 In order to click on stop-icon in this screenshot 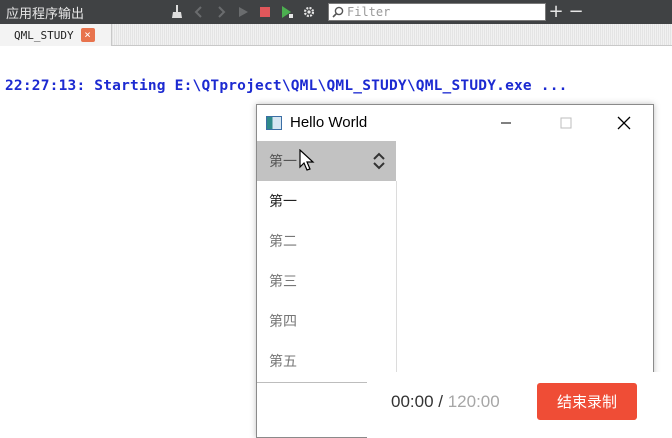, I will do `click(265, 12)`.